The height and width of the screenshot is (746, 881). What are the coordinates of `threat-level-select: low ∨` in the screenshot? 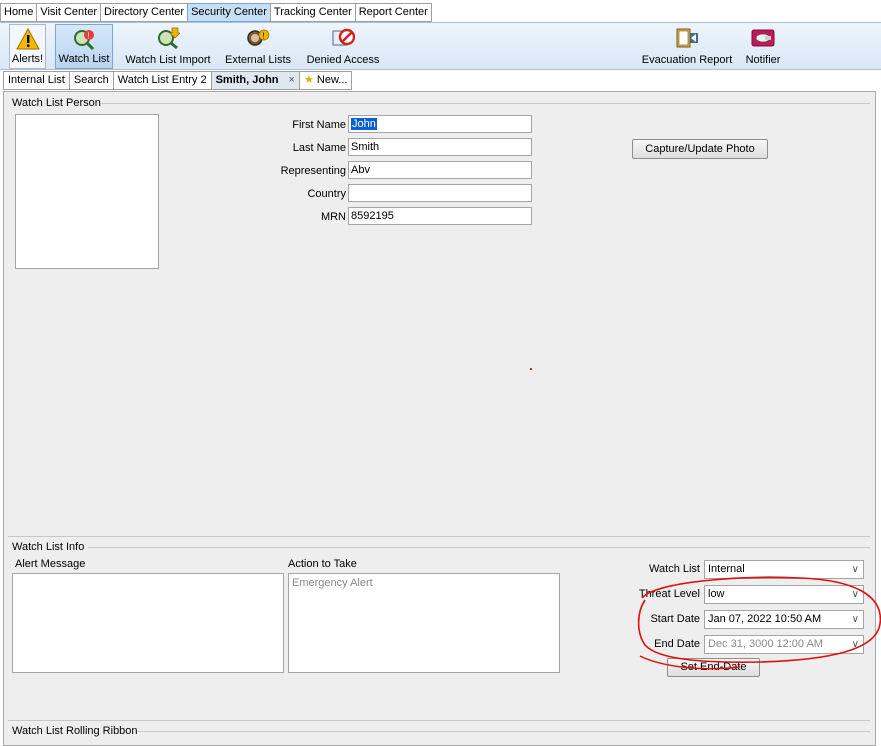 It's located at (784, 594).